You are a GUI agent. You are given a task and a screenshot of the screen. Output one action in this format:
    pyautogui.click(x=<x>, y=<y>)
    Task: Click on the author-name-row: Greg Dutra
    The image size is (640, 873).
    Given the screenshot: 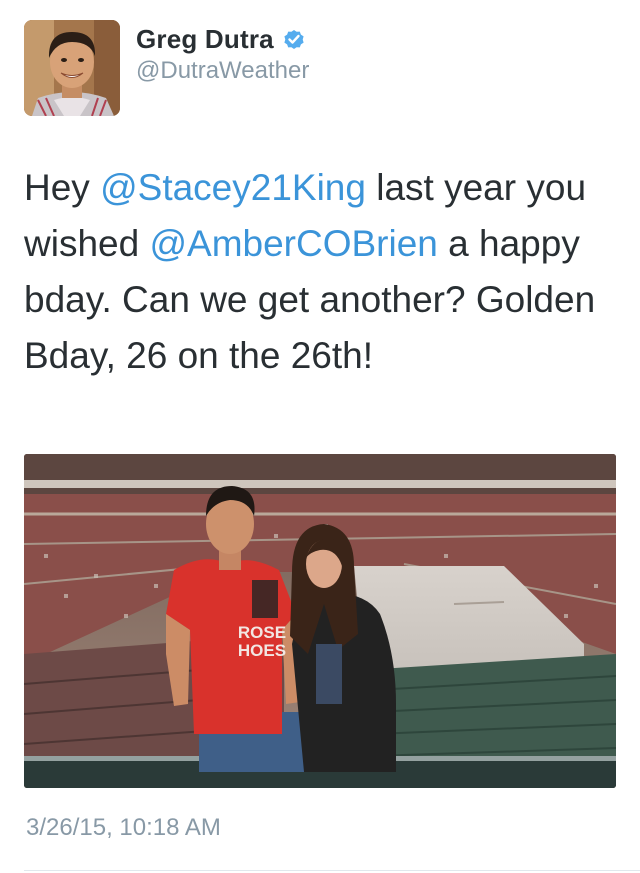 What is the action you would take?
    pyautogui.click(x=221, y=39)
    